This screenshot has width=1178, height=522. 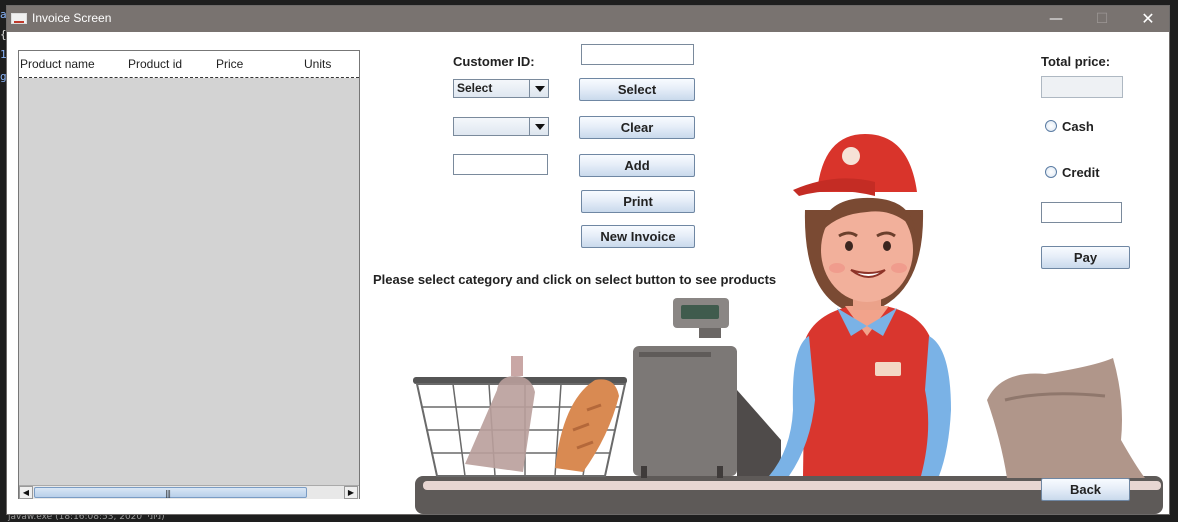 What do you see at coordinates (351, 492) in the screenshot?
I see `scroll-right-arrow-icon: ▶` at bounding box center [351, 492].